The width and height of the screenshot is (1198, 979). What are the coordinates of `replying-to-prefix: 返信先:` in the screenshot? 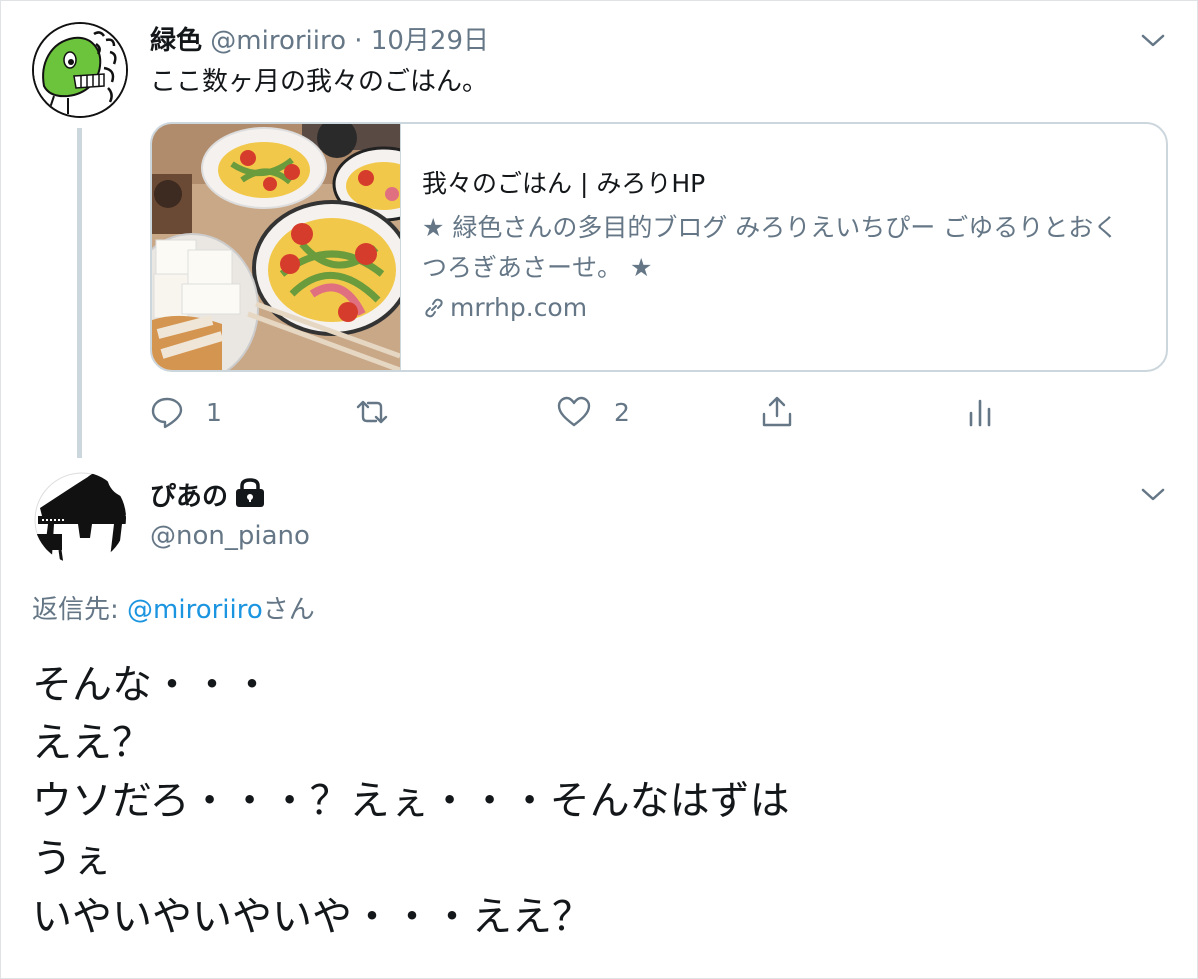 It's located at (80, 610).